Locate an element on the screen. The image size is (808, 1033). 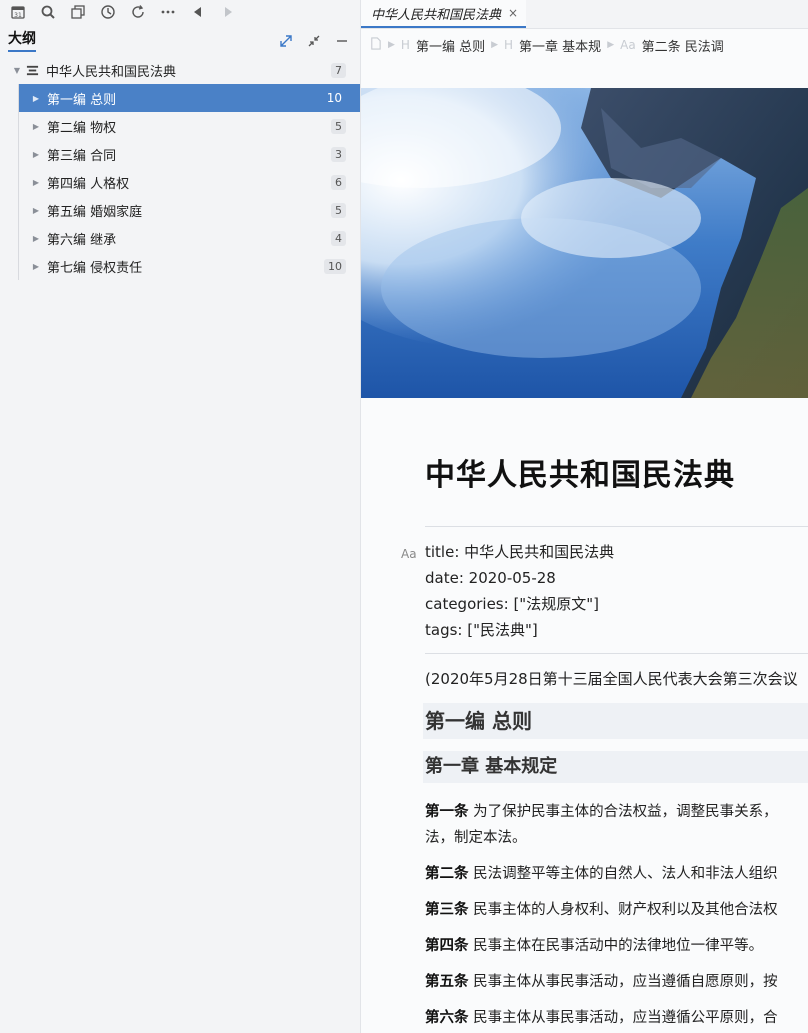
article-number: 第三条 is located at coordinates (447, 910).